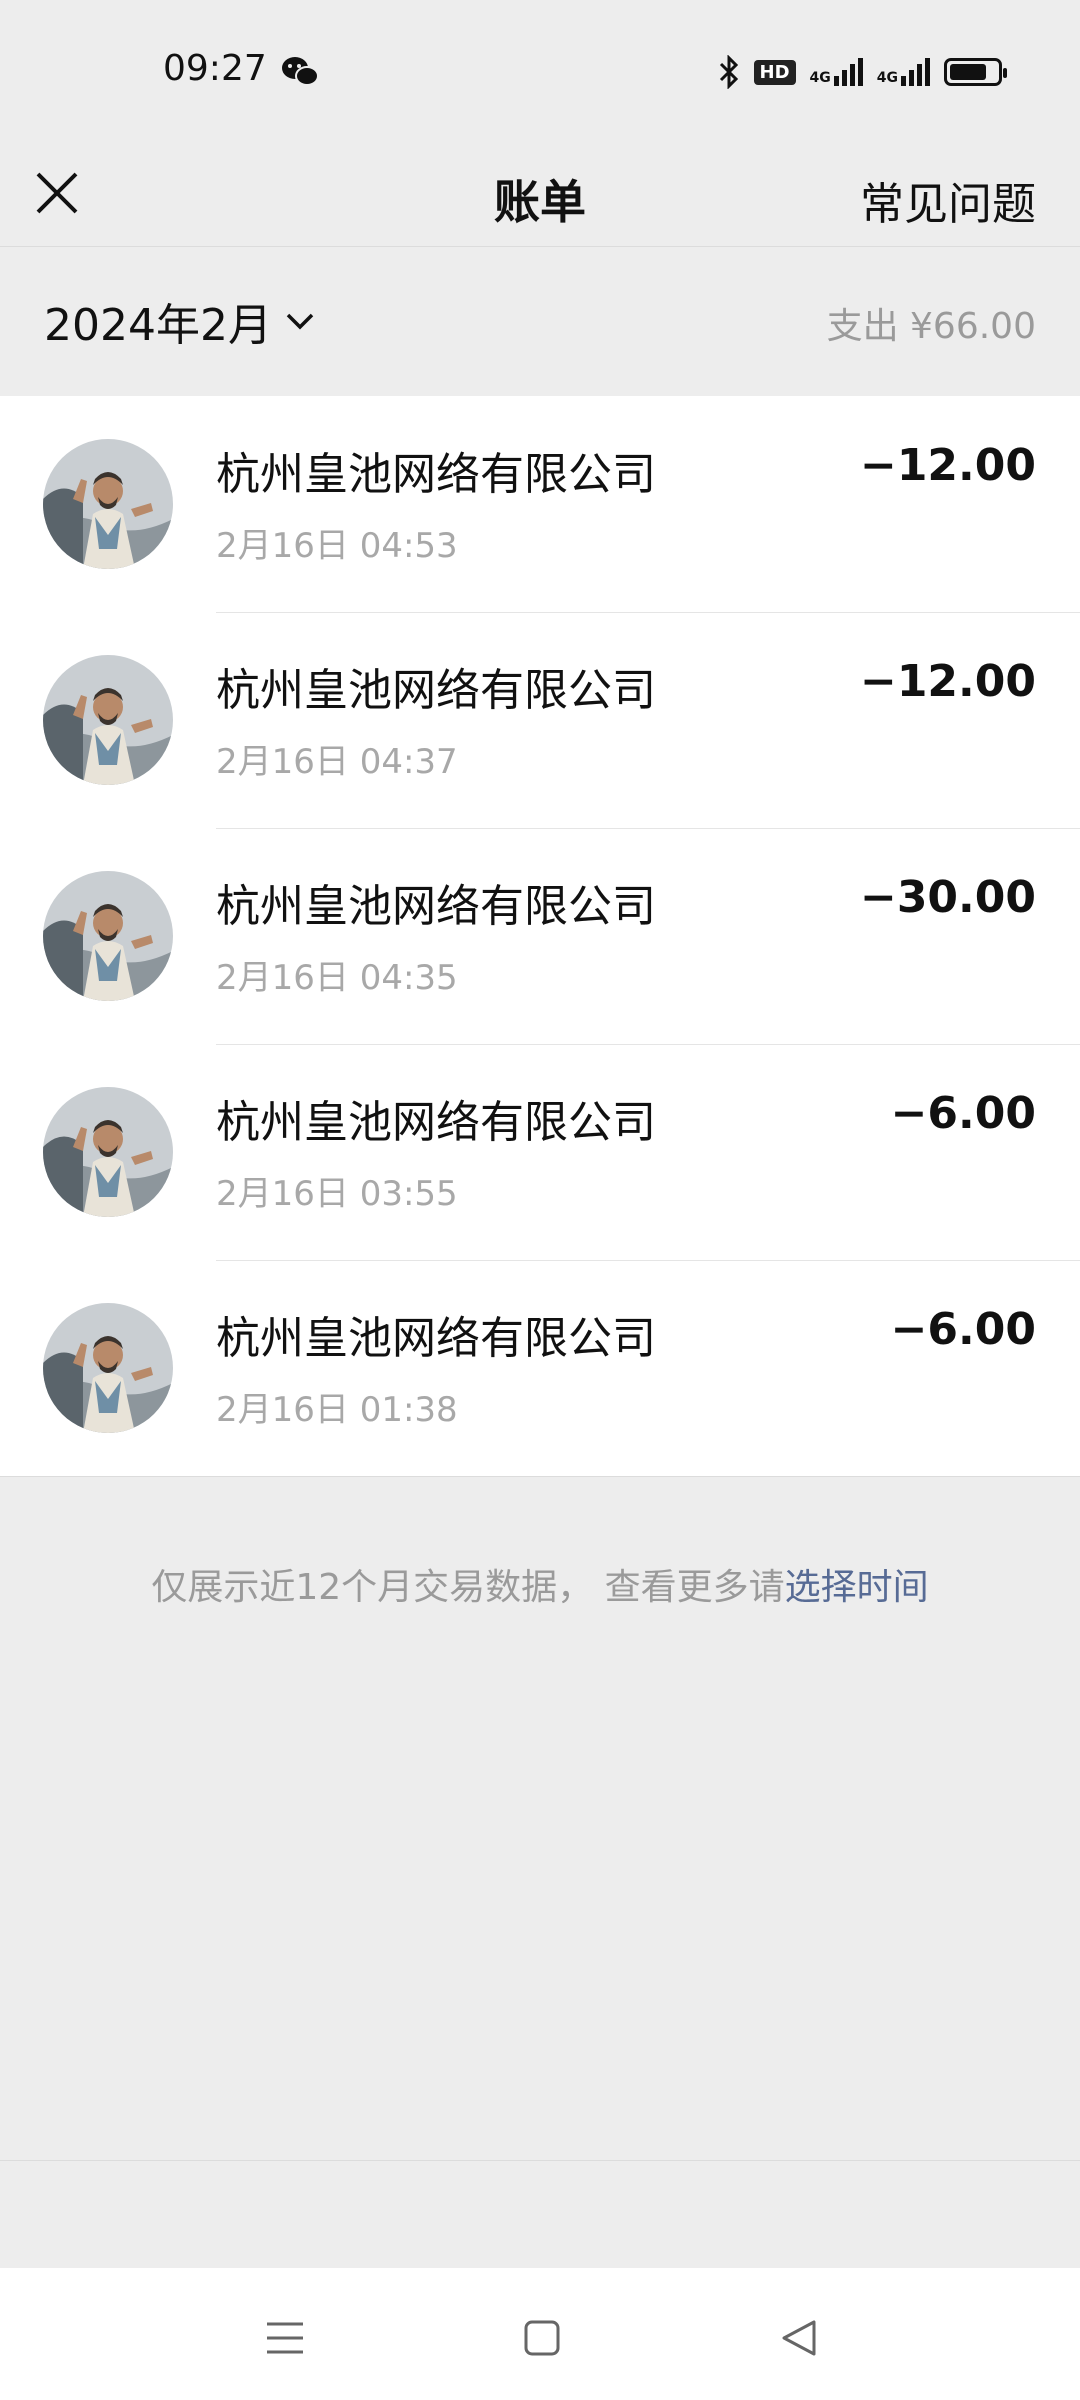 The width and height of the screenshot is (1080, 2400). I want to click on transaction-time: 2月16日 01:38, so click(337, 1410).